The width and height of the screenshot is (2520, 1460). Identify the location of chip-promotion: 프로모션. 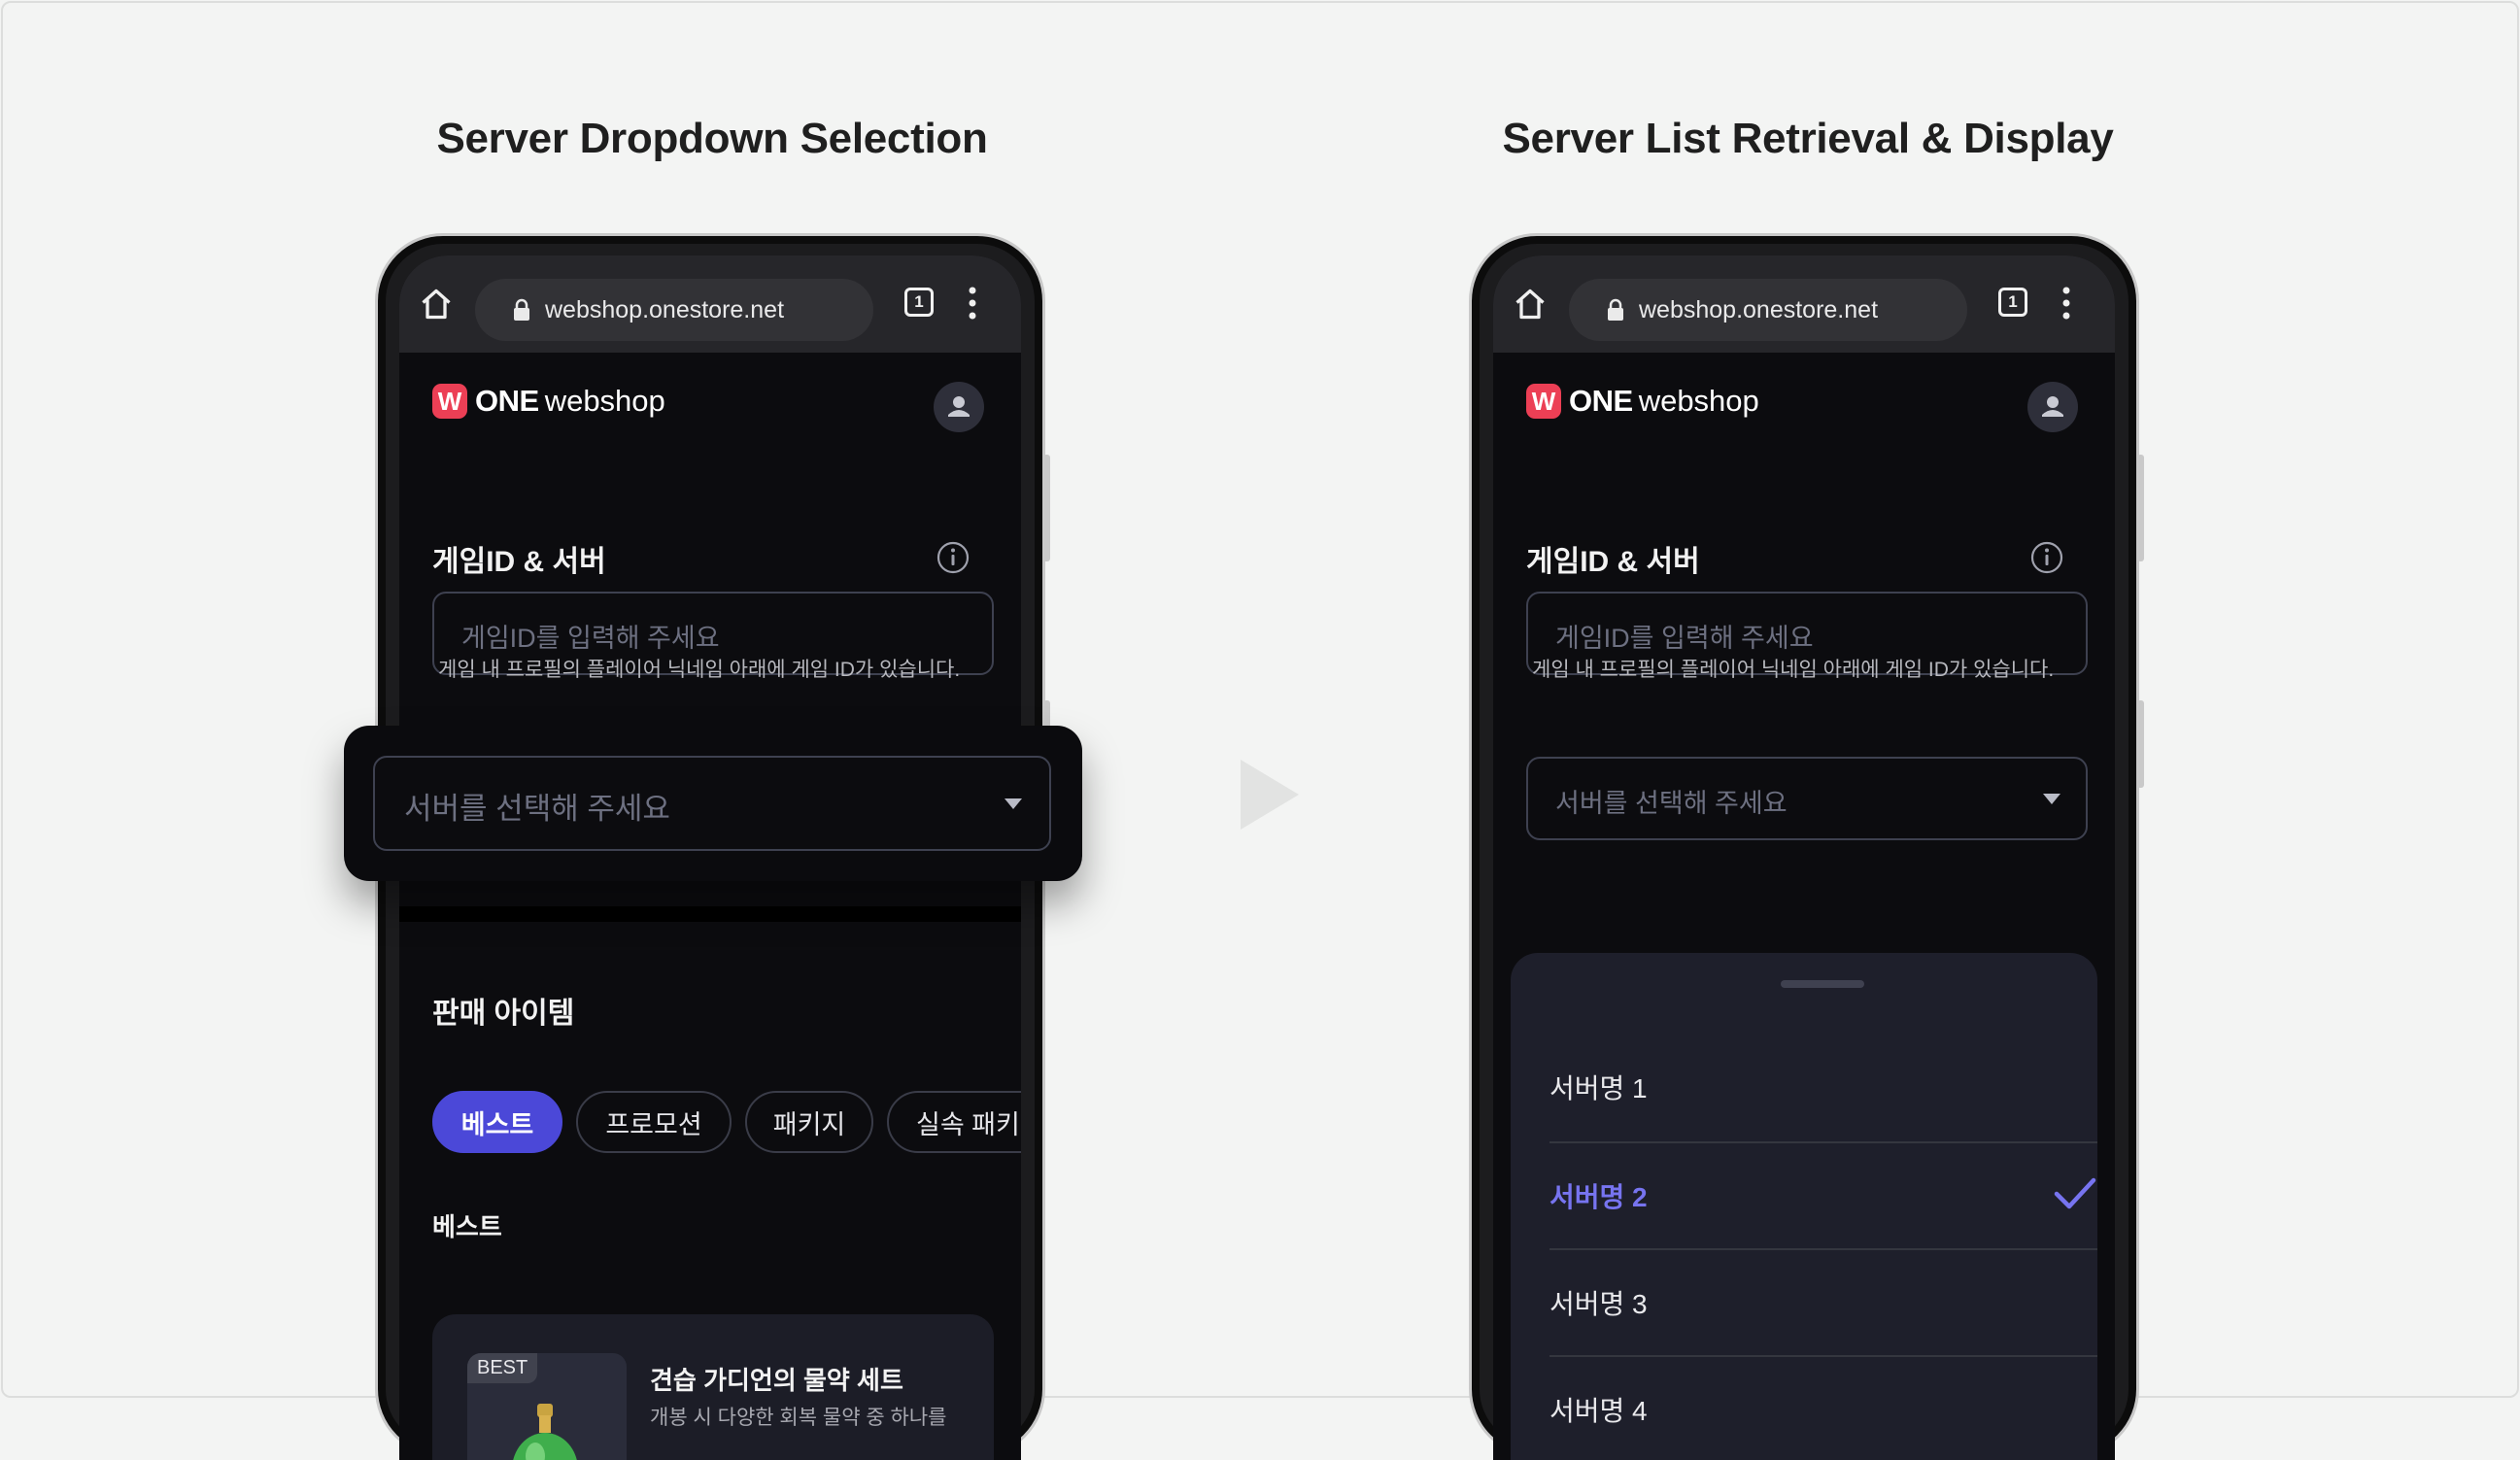
(654, 1122).